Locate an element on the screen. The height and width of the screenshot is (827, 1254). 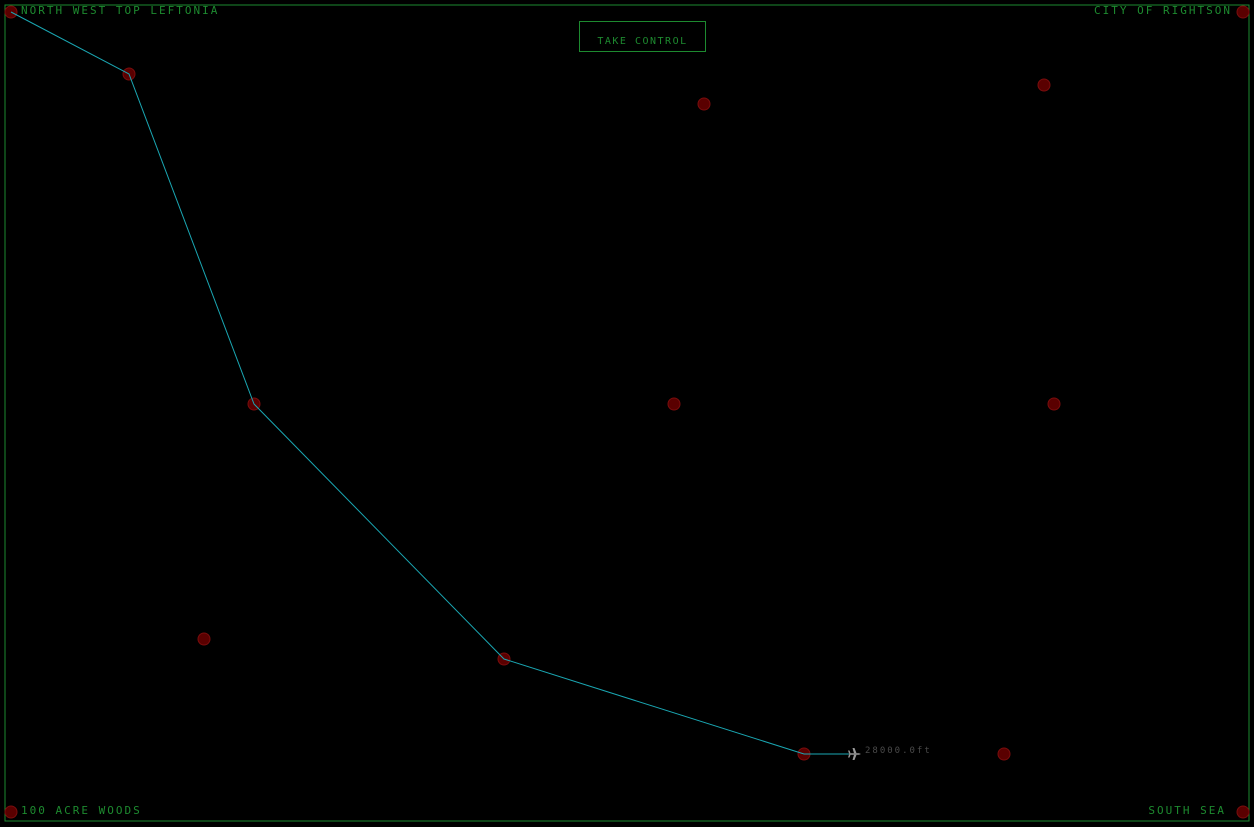
airplane-icon is located at coordinates (854, 754).